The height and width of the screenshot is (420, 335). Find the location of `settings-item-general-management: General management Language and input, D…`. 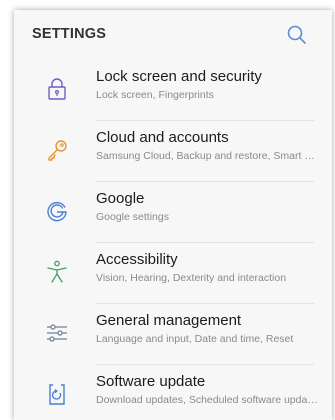

settings-item-general-management: General management Language and input, D… is located at coordinates (173, 334).